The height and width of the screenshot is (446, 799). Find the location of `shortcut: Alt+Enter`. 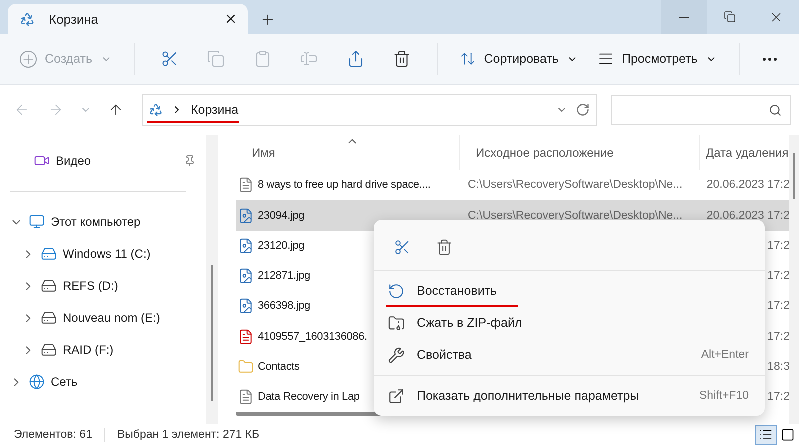

shortcut: Alt+Enter is located at coordinates (725, 355).